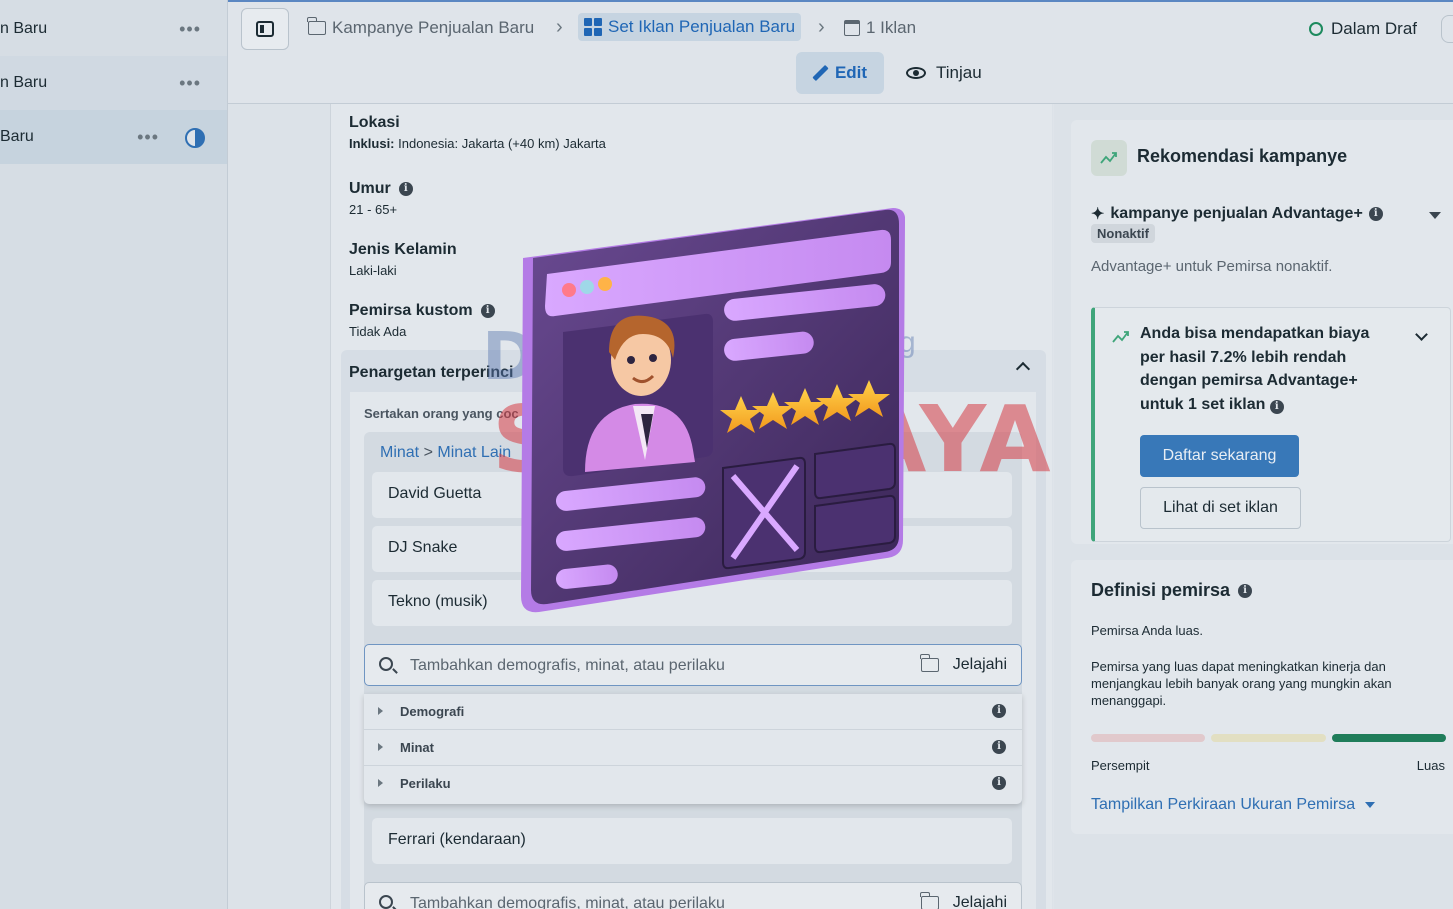 This screenshot has height=909, width=1453. What do you see at coordinates (417, 747) in the screenshot?
I see `category-label: Minat` at bounding box center [417, 747].